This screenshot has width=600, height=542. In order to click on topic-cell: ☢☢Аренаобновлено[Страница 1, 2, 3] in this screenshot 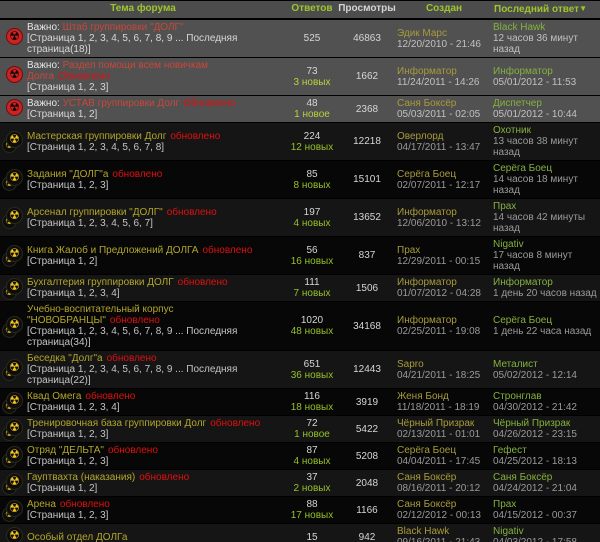, I will do `click(143, 510)`.